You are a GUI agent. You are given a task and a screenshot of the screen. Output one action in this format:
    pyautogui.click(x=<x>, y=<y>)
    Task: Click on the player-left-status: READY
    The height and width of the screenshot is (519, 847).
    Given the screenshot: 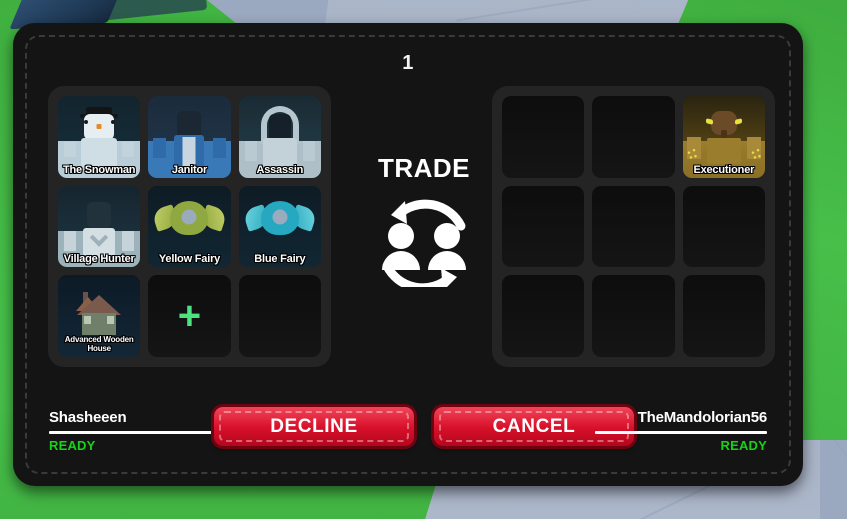 What is the action you would take?
    pyautogui.click(x=72, y=445)
    